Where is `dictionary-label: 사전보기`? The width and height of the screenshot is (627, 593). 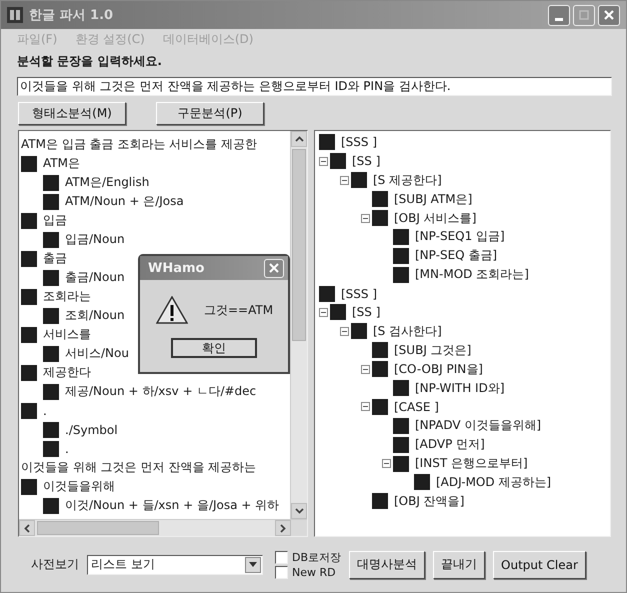
dictionary-label: 사전보기 is located at coordinates (55, 564).